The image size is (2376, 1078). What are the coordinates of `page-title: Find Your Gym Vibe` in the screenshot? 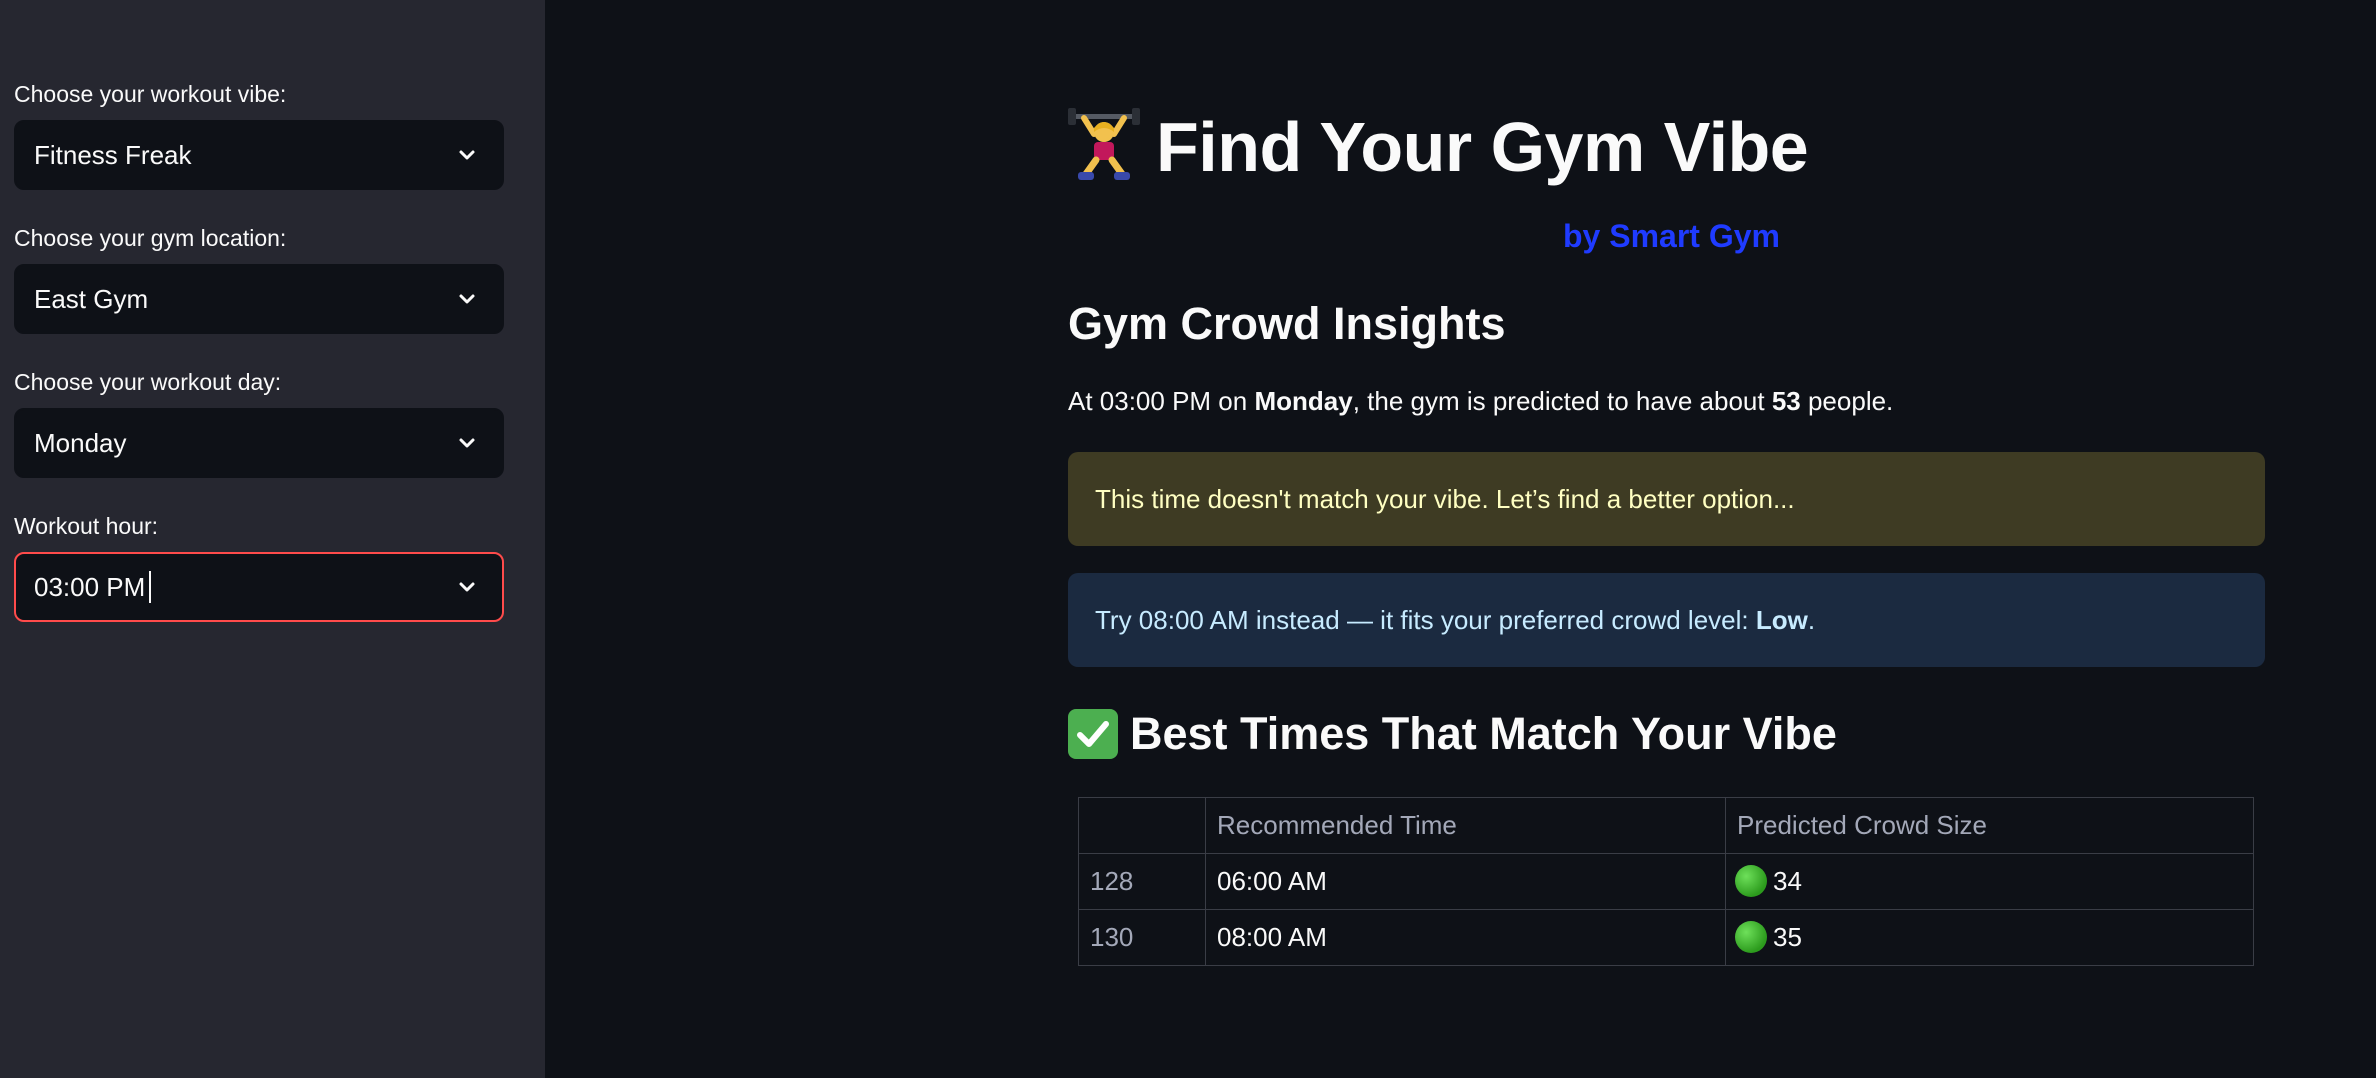 It's located at (1482, 147).